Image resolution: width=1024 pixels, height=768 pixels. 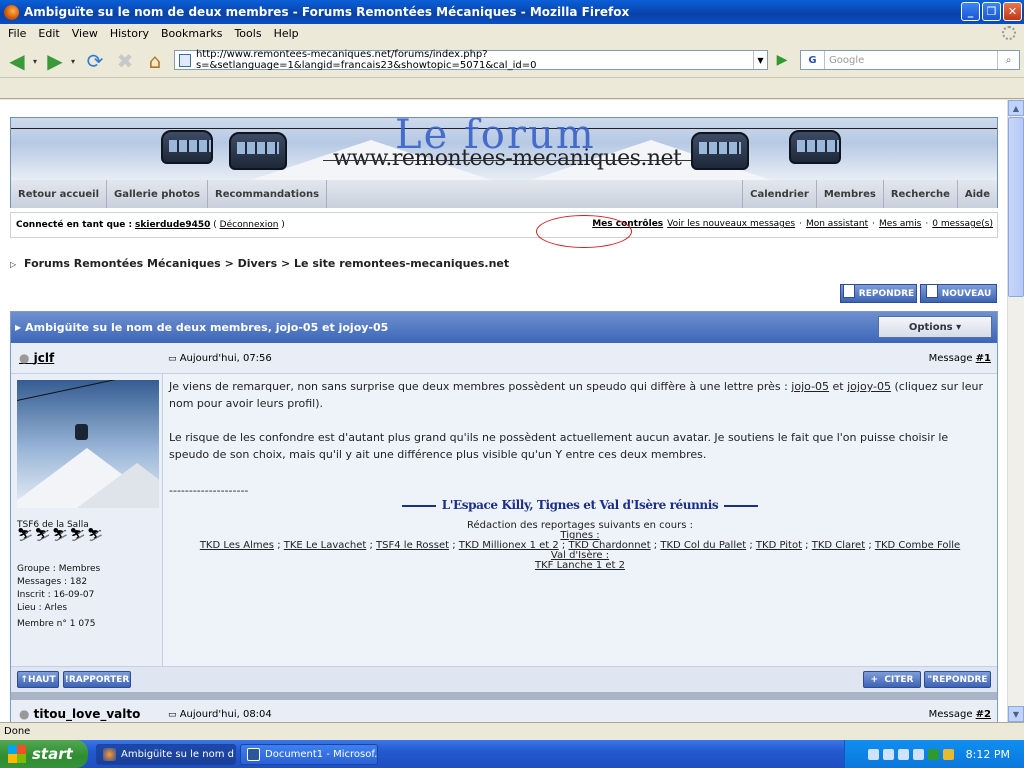 I want to click on top-button: ↑ HAUT, so click(x=38, y=679).